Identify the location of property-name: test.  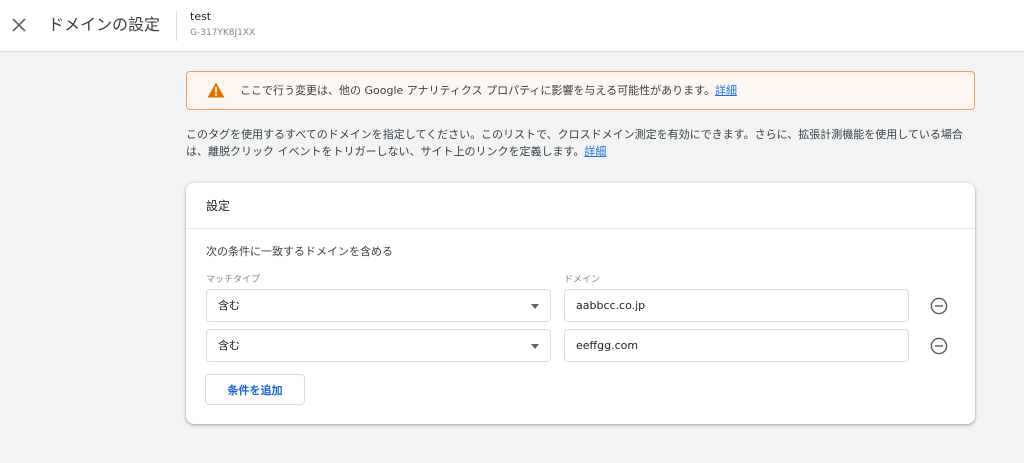
(201, 16).